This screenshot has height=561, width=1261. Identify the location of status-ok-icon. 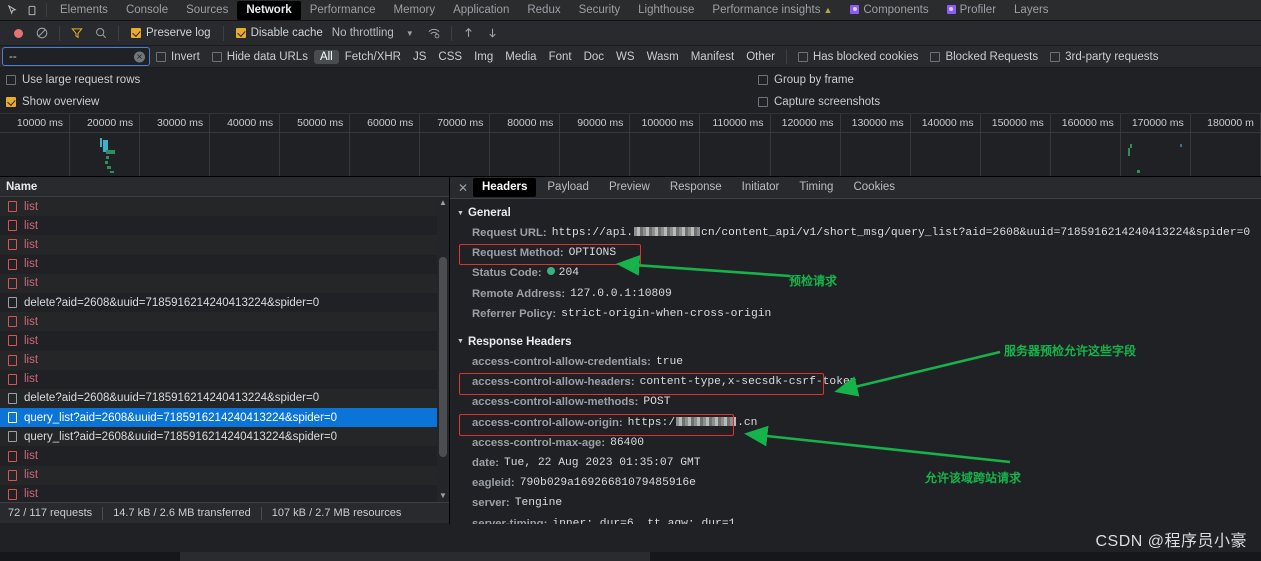
(550, 271).